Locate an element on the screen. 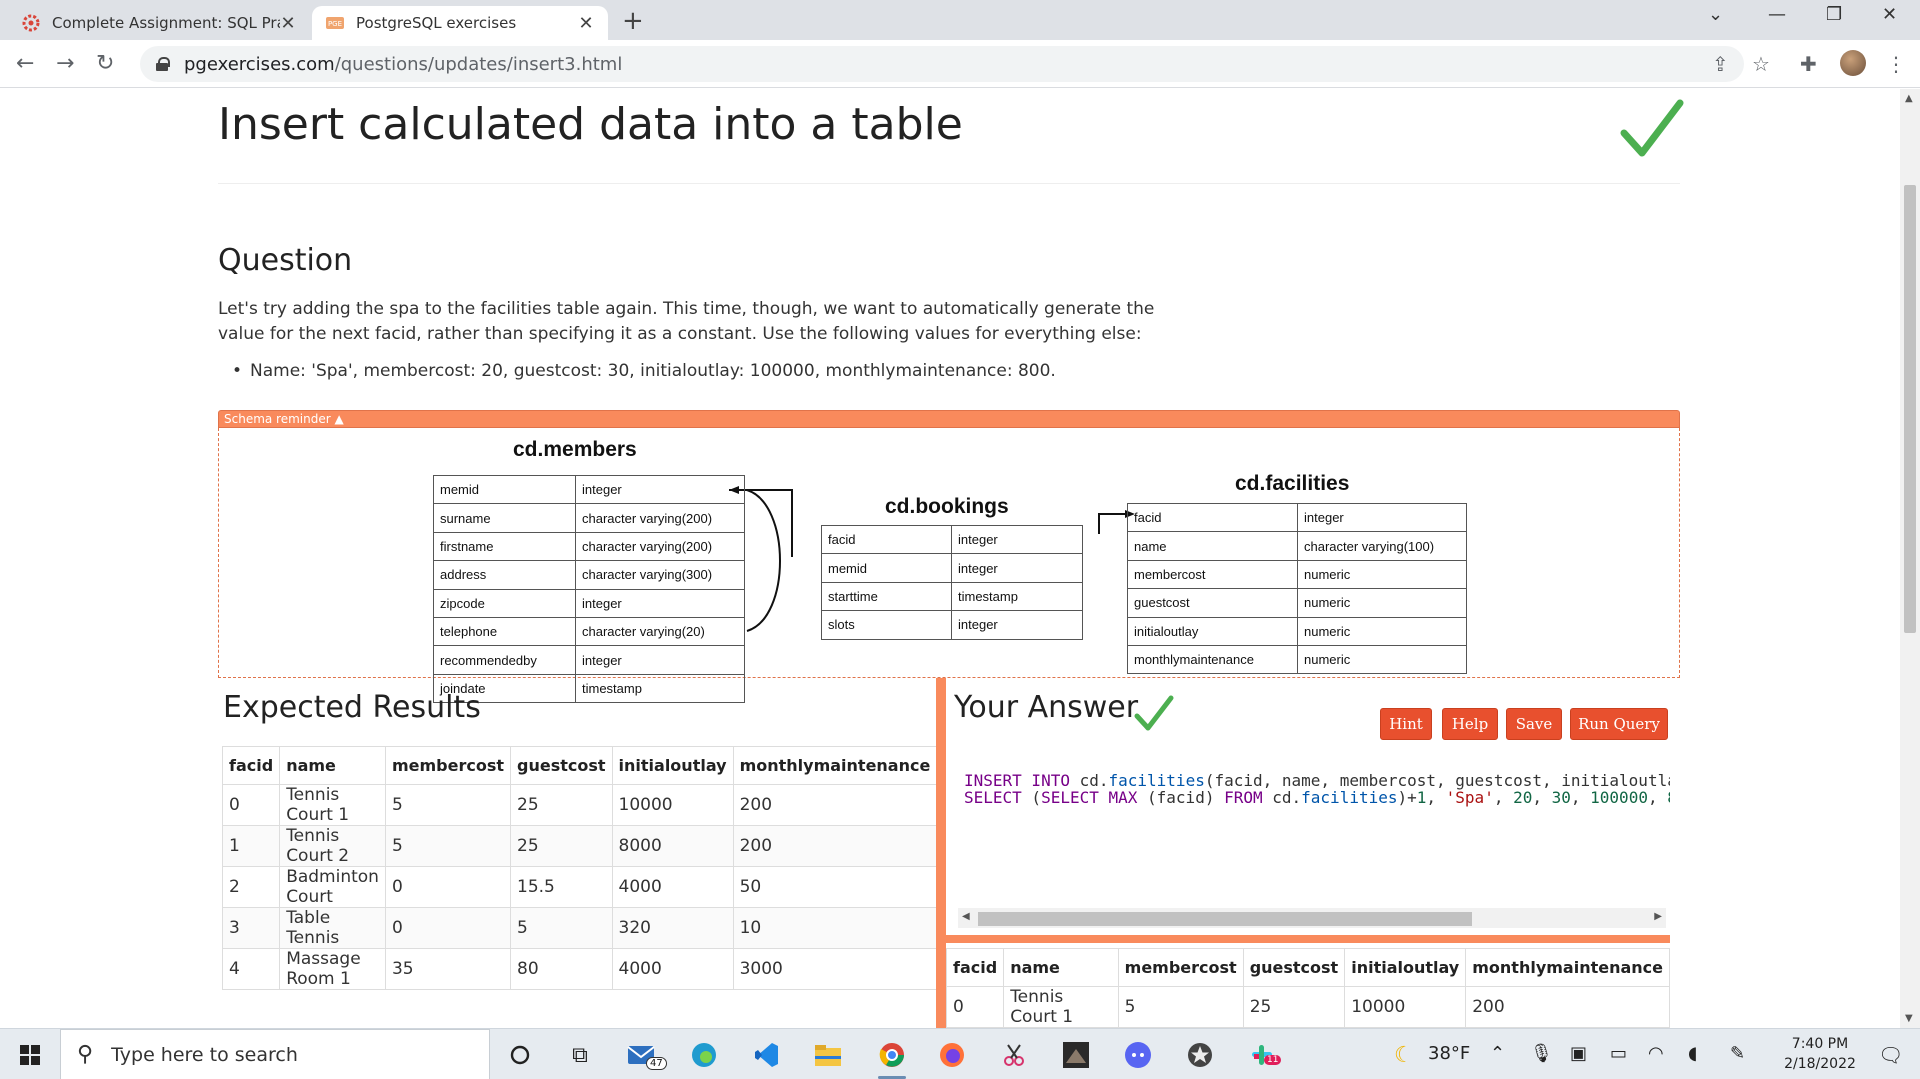 Image resolution: width=1920 pixels, height=1079 pixels. vscode-icon is located at coordinates (766, 1055).